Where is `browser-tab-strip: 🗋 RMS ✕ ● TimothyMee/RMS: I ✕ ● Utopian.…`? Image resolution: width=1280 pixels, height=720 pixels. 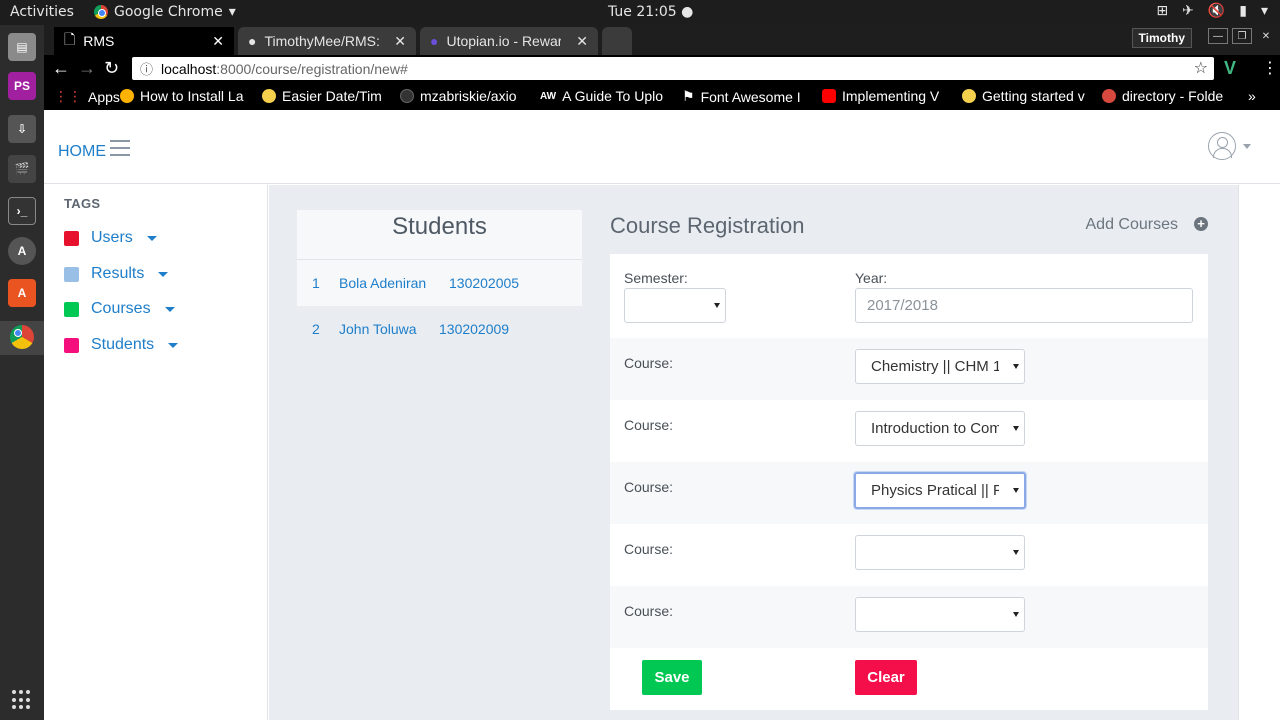 browser-tab-strip: 🗋 RMS ✕ ● TimothyMee/RMS: I ✕ ● Utopian.… is located at coordinates (662, 40).